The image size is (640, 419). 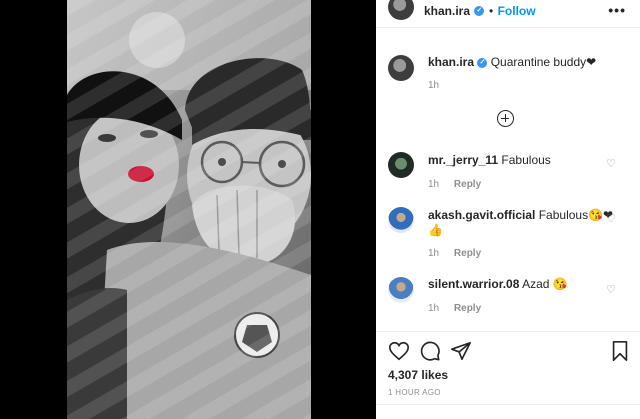 I want to click on caption-text: Quarantine buddy❤, so click(x=543, y=62).